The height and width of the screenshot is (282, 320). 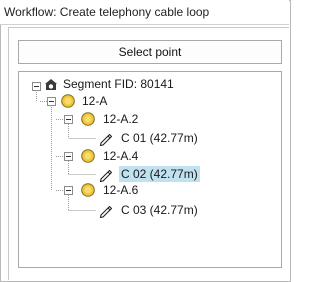 What do you see at coordinates (68, 190) in the screenshot?
I see `node-12a6-collapse-toggle` at bounding box center [68, 190].